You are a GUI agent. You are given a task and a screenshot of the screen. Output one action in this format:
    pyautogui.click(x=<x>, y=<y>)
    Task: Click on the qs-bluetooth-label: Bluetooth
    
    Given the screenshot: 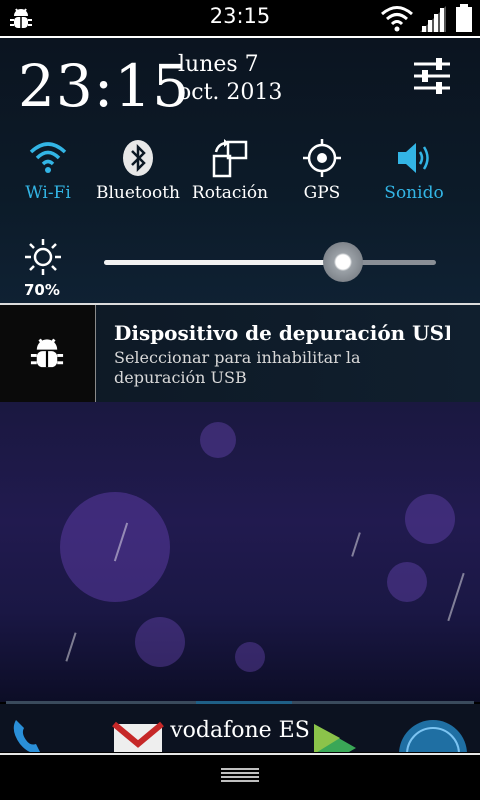 What is the action you would take?
    pyautogui.click(x=138, y=193)
    